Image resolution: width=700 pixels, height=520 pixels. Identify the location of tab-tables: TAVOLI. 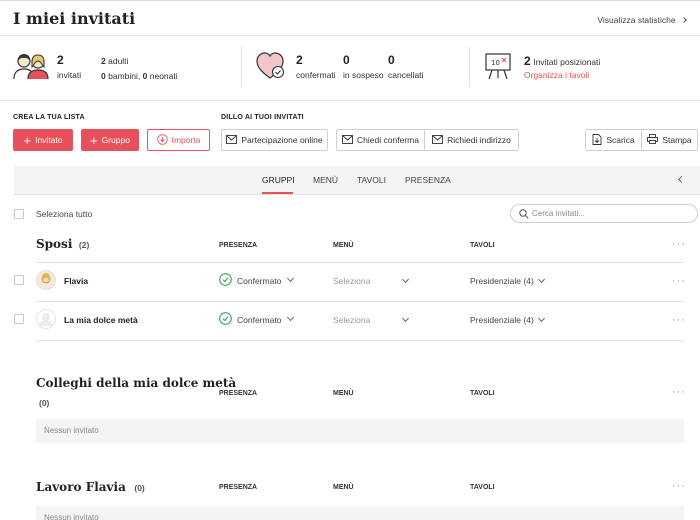
(371, 180).